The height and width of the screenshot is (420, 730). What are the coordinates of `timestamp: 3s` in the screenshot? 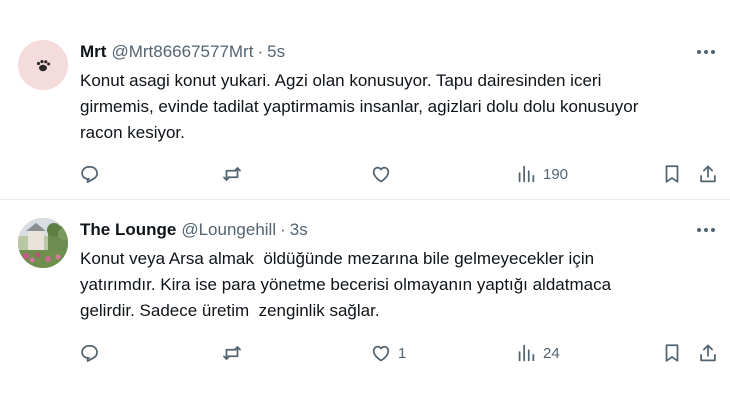 It's located at (299, 230).